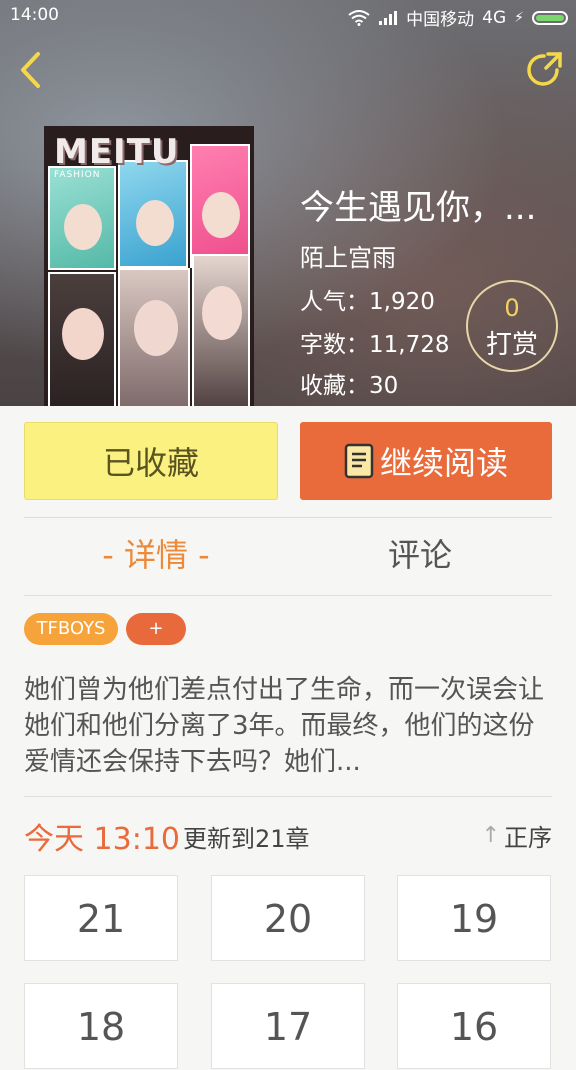 This screenshot has height=1070, width=576. I want to click on chapter-tile: 16, so click(474, 1026).